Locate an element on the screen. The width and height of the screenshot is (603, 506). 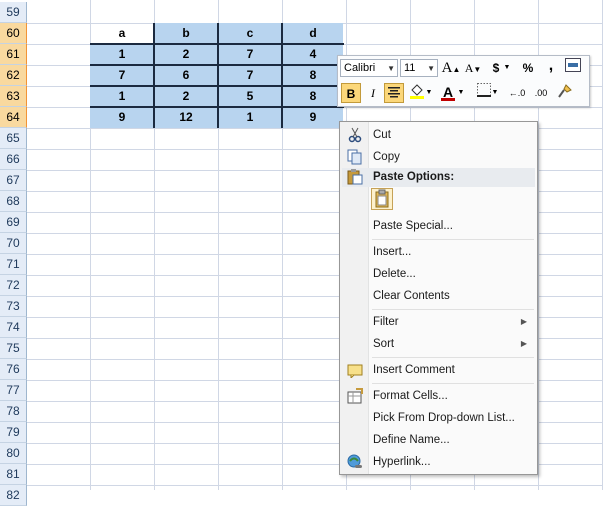
grow-font-button: A▲ is located at coordinates (451, 68).